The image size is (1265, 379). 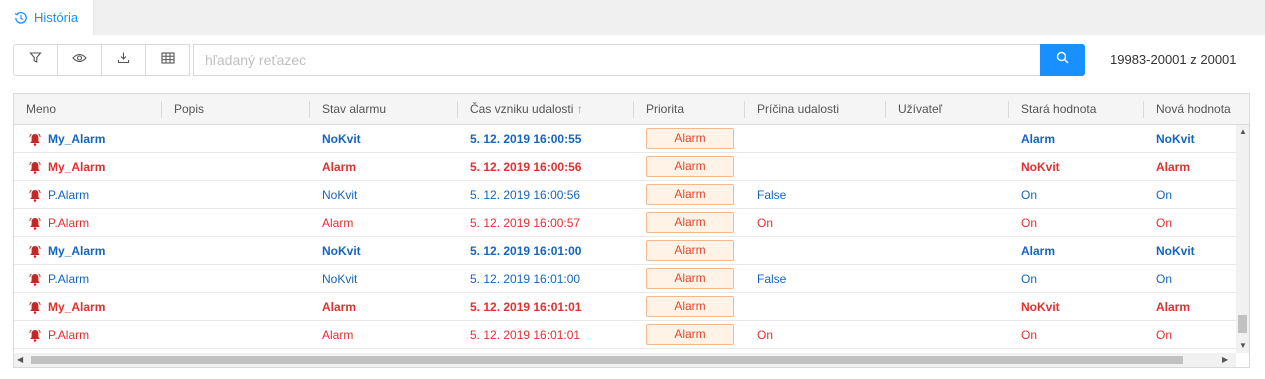 I want to click on table-icon, so click(x=167, y=60).